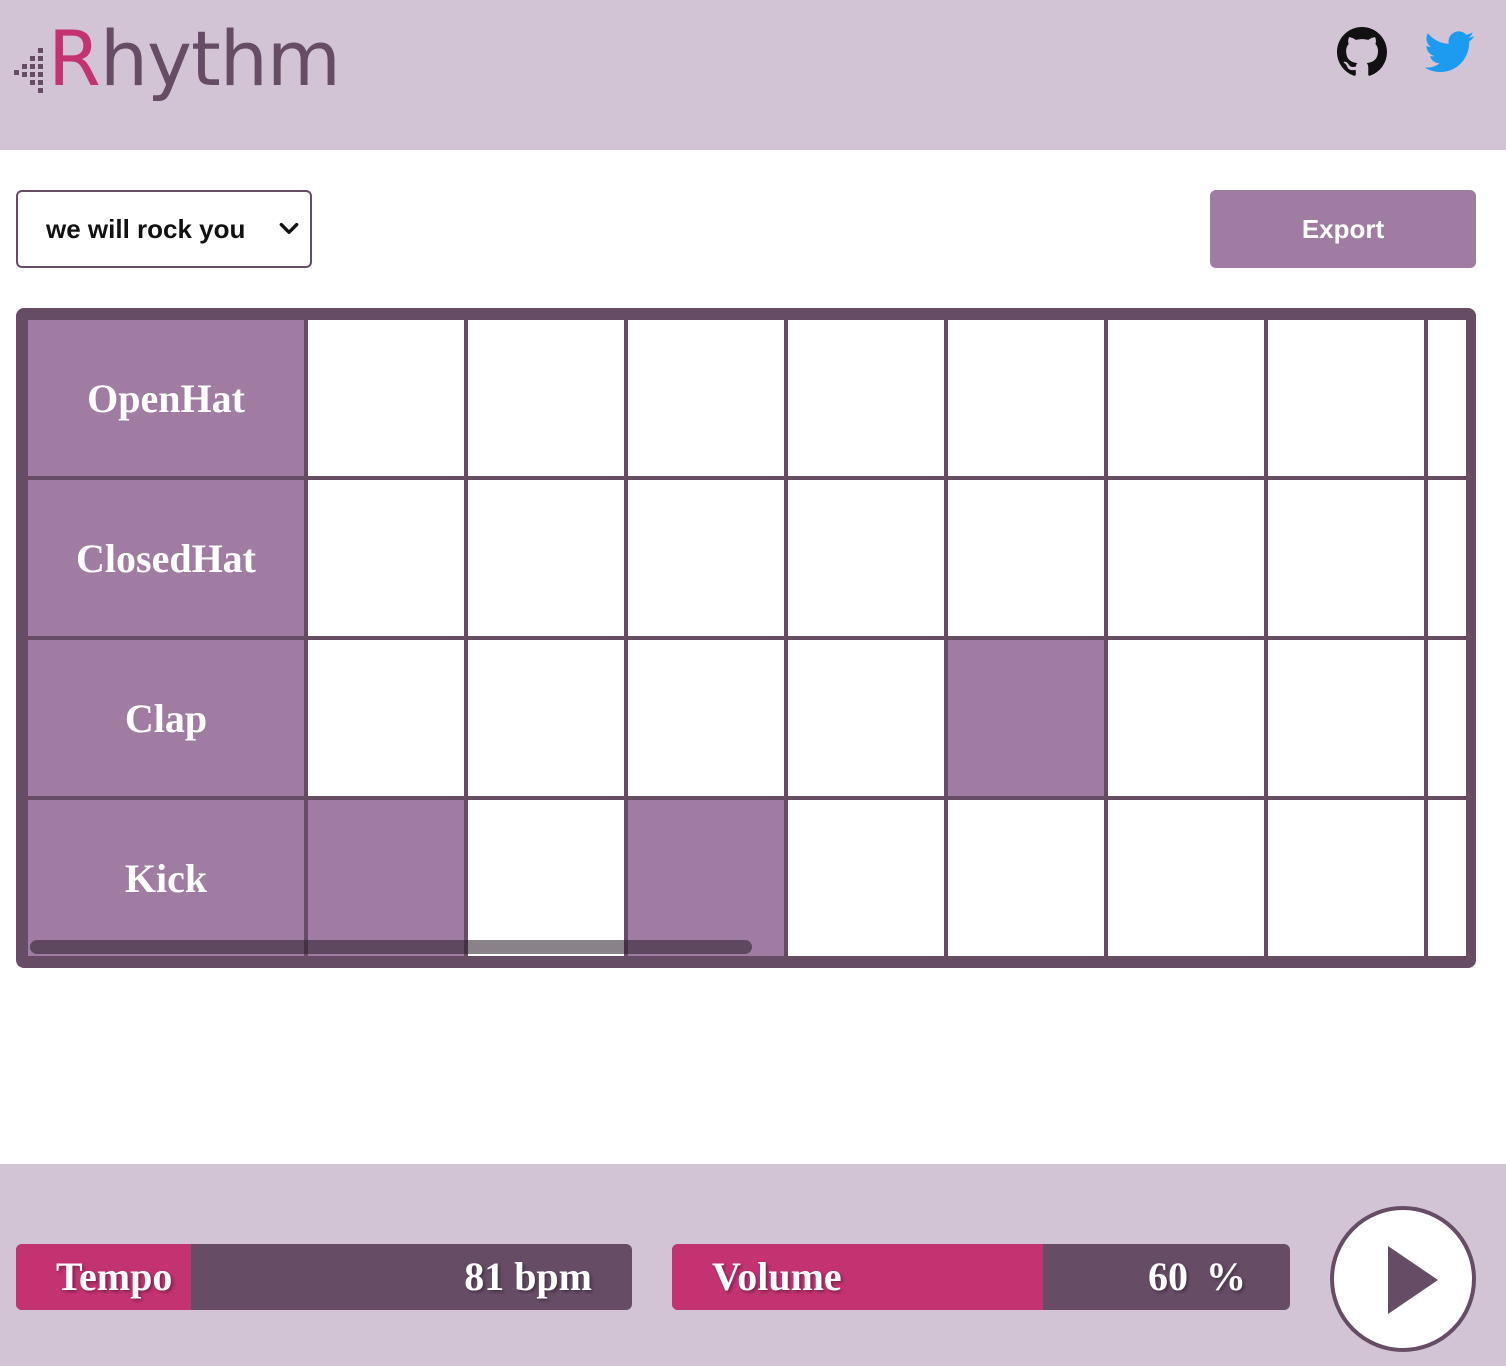 The height and width of the screenshot is (1366, 1506). I want to click on twitter-icon, so click(1450, 51).